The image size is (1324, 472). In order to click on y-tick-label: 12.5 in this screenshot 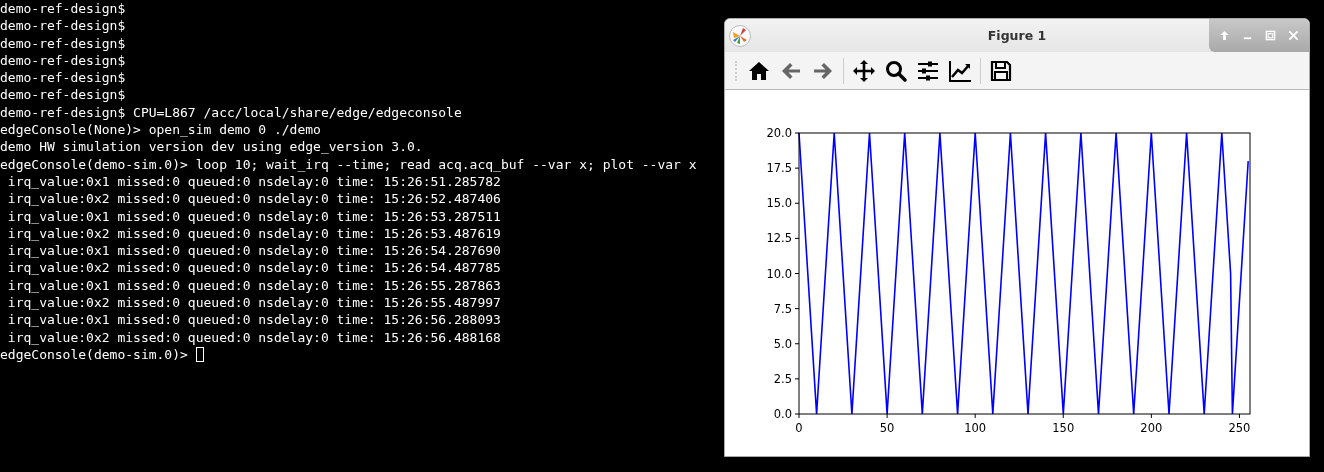, I will do `click(779, 238)`.